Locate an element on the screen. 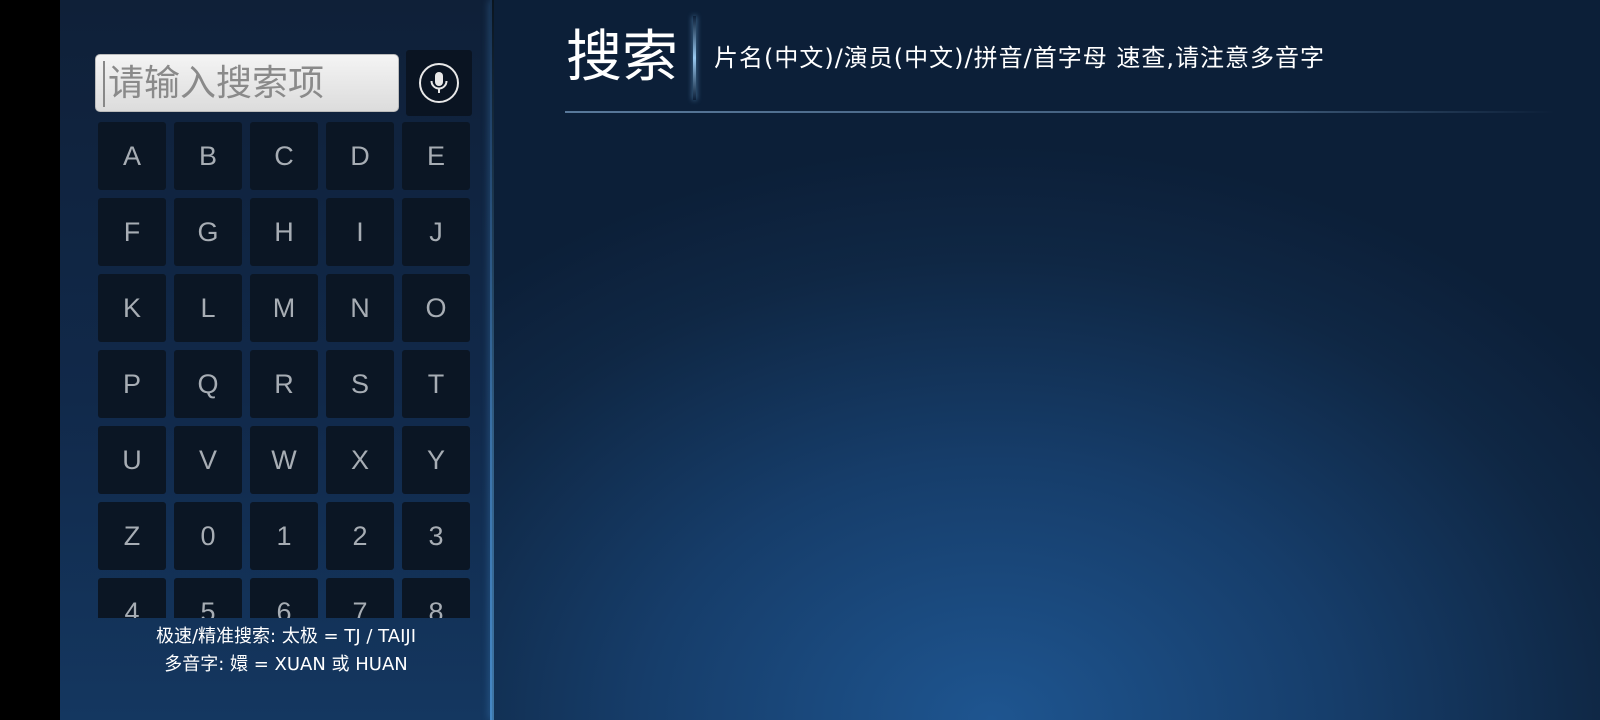 The width and height of the screenshot is (1600, 720). left-edge-bar is located at coordinates (30, 360).